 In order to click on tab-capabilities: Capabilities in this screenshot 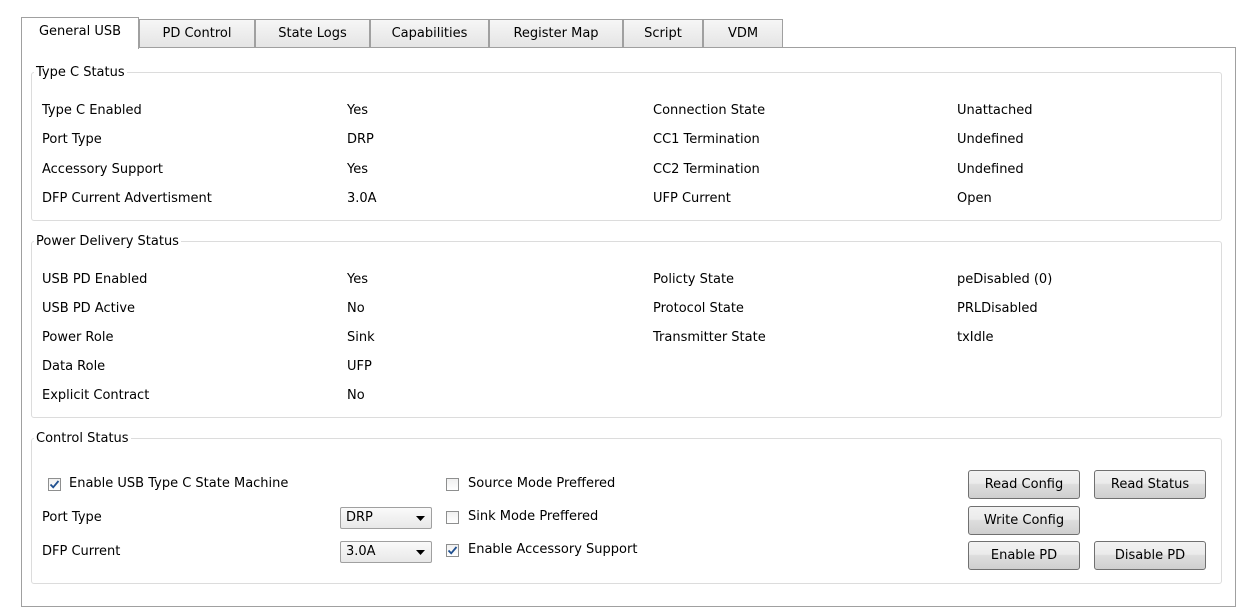, I will do `click(429, 33)`.